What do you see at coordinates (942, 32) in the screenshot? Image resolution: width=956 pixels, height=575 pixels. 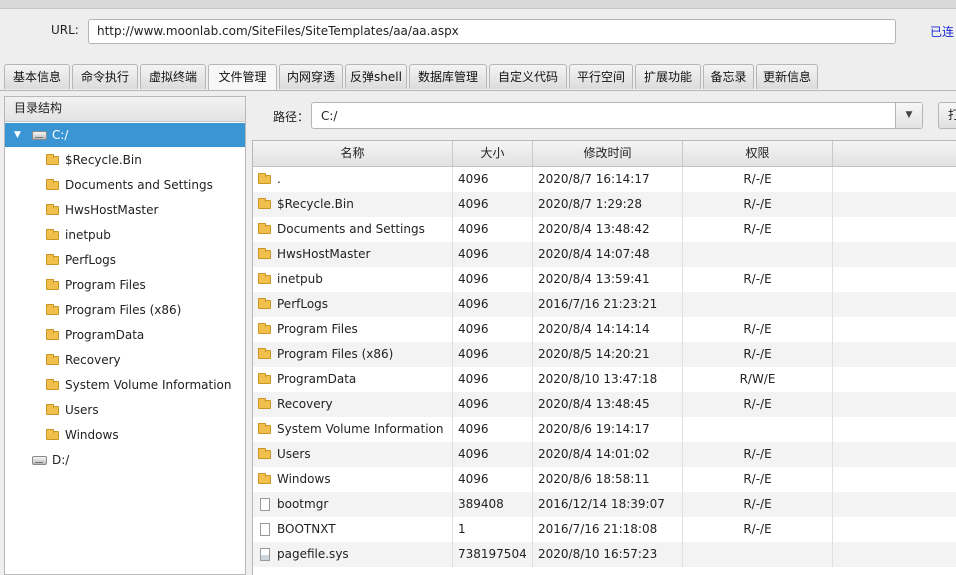 I see `connection-status: 已连` at bounding box center [942, 32].